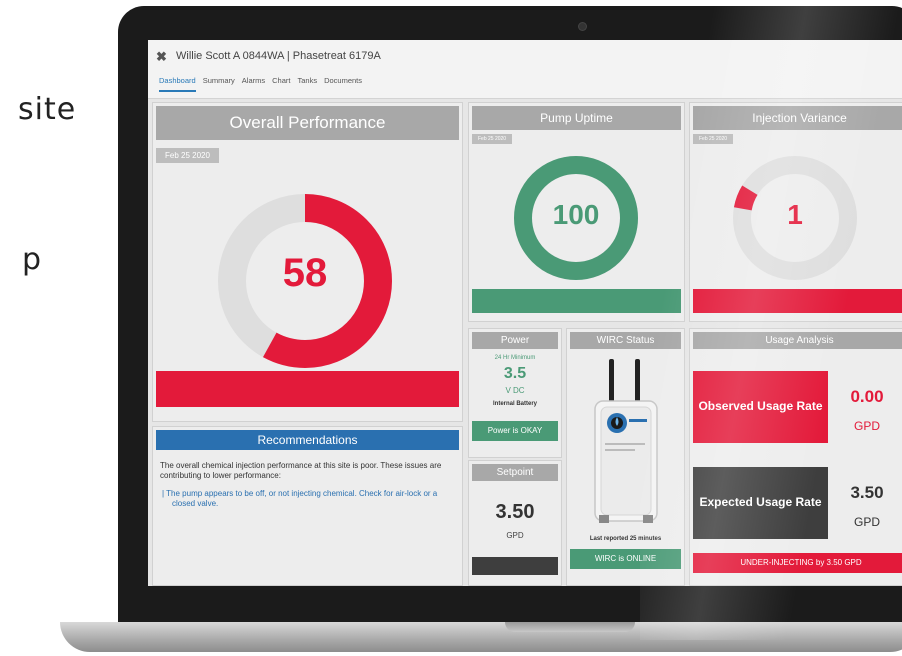 This screenshot has width=902, height=656. Describe the element at coordinates (582, 26) in the screenshot. I see `camera-icon` at that location.